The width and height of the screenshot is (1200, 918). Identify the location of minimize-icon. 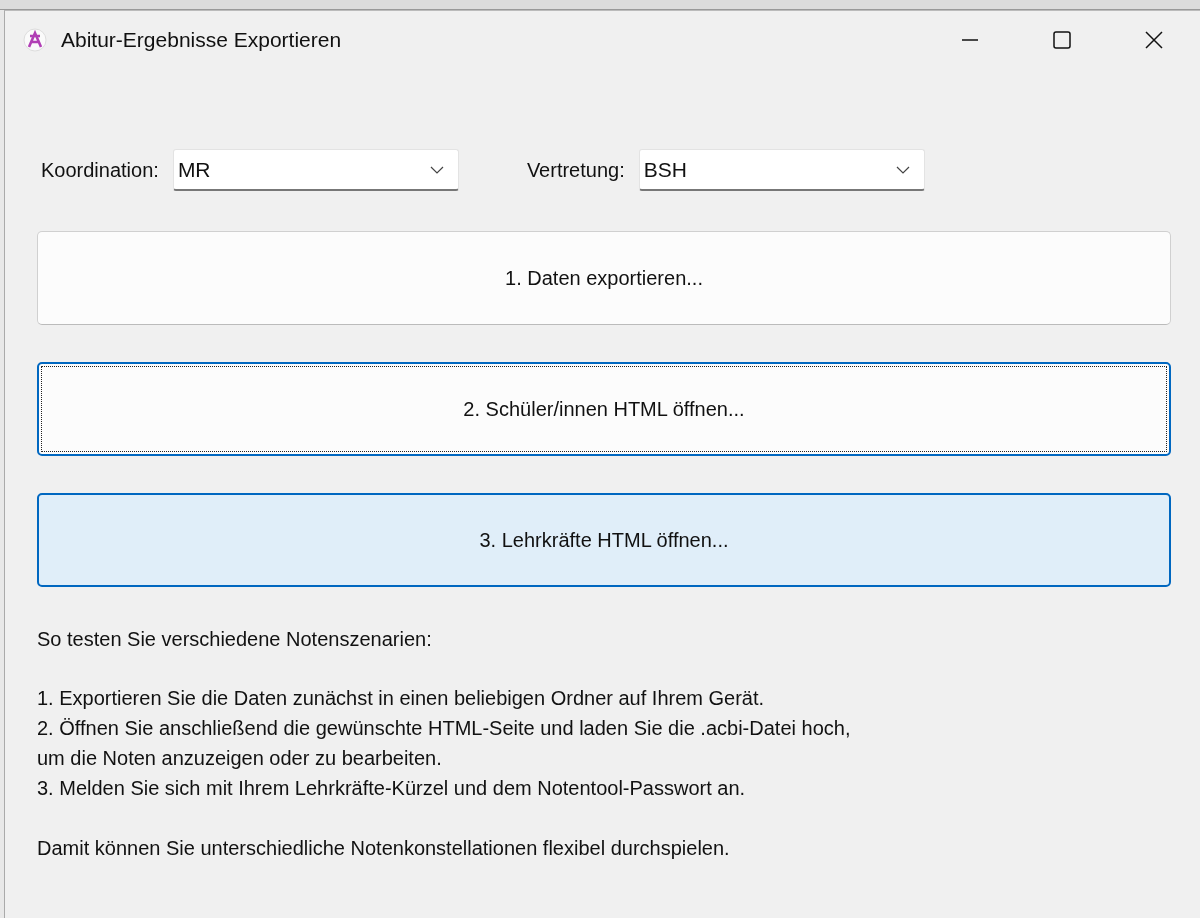
(970, 40).